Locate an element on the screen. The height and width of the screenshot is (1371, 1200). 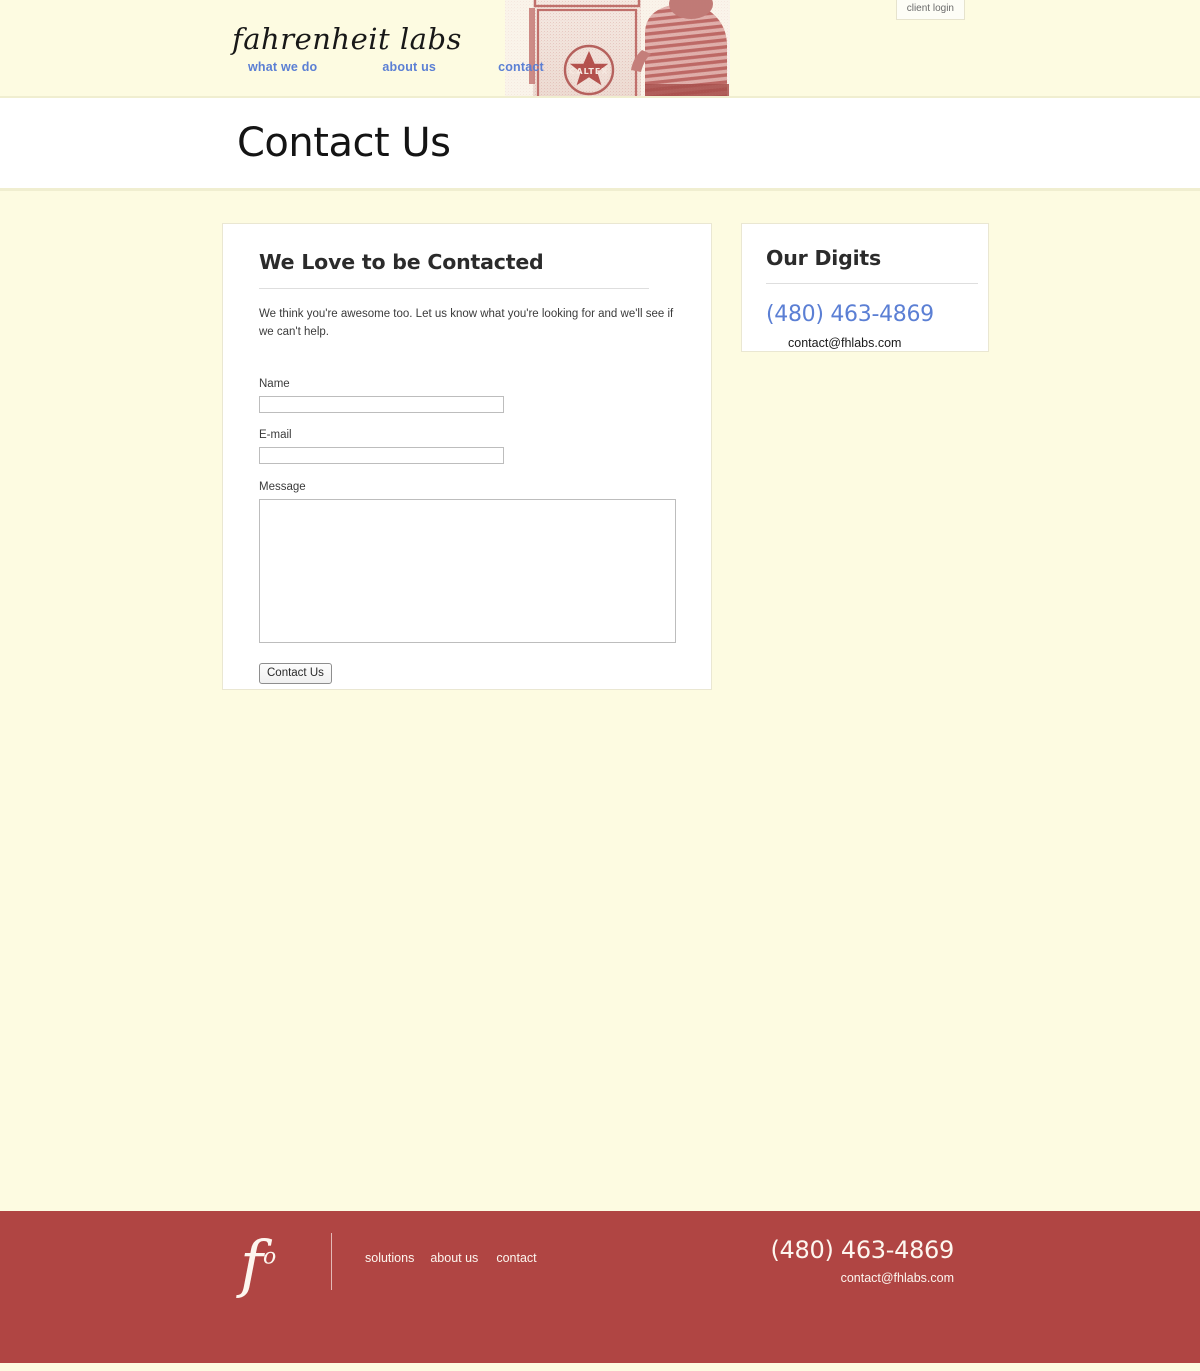
name-field-label: Name is located at coordinates (274, 383).